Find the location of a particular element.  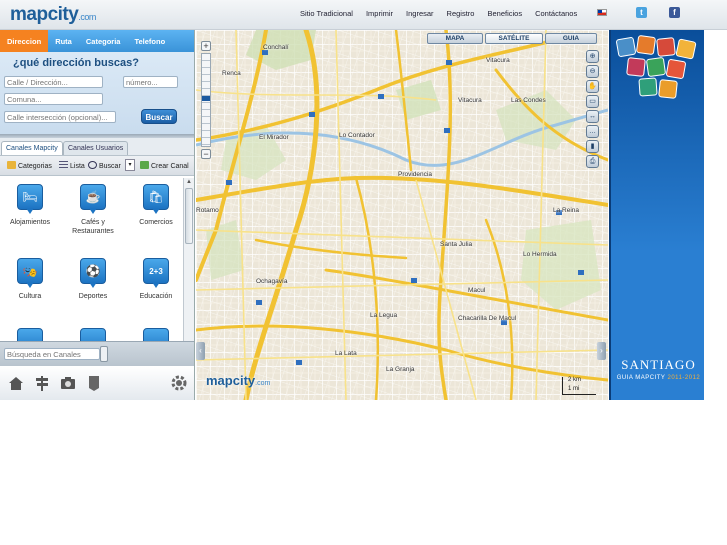

camera-icon is located at coordinates (68, 383).